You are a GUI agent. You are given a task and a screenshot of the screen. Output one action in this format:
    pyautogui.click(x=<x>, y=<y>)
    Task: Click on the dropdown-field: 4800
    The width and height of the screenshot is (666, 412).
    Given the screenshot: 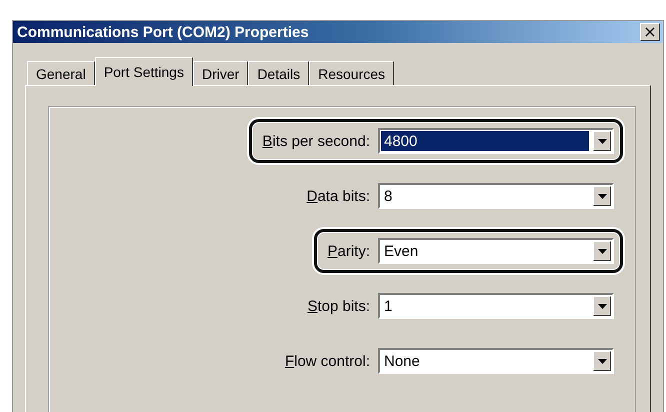 What is the action you would take?
    pyautogui.click(x=496, y=141)
    